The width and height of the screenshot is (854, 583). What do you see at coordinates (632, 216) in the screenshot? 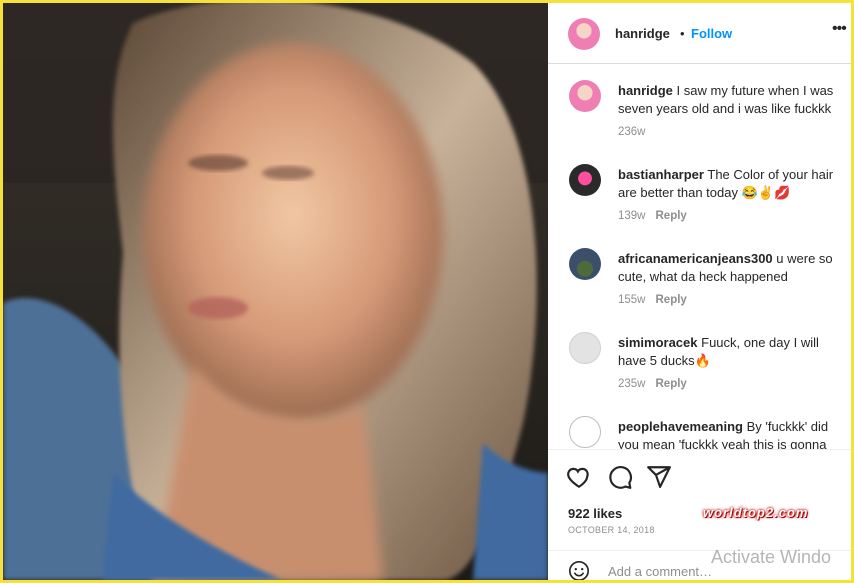
I see `comment-time: 139w` at bounding box center [632, 216].